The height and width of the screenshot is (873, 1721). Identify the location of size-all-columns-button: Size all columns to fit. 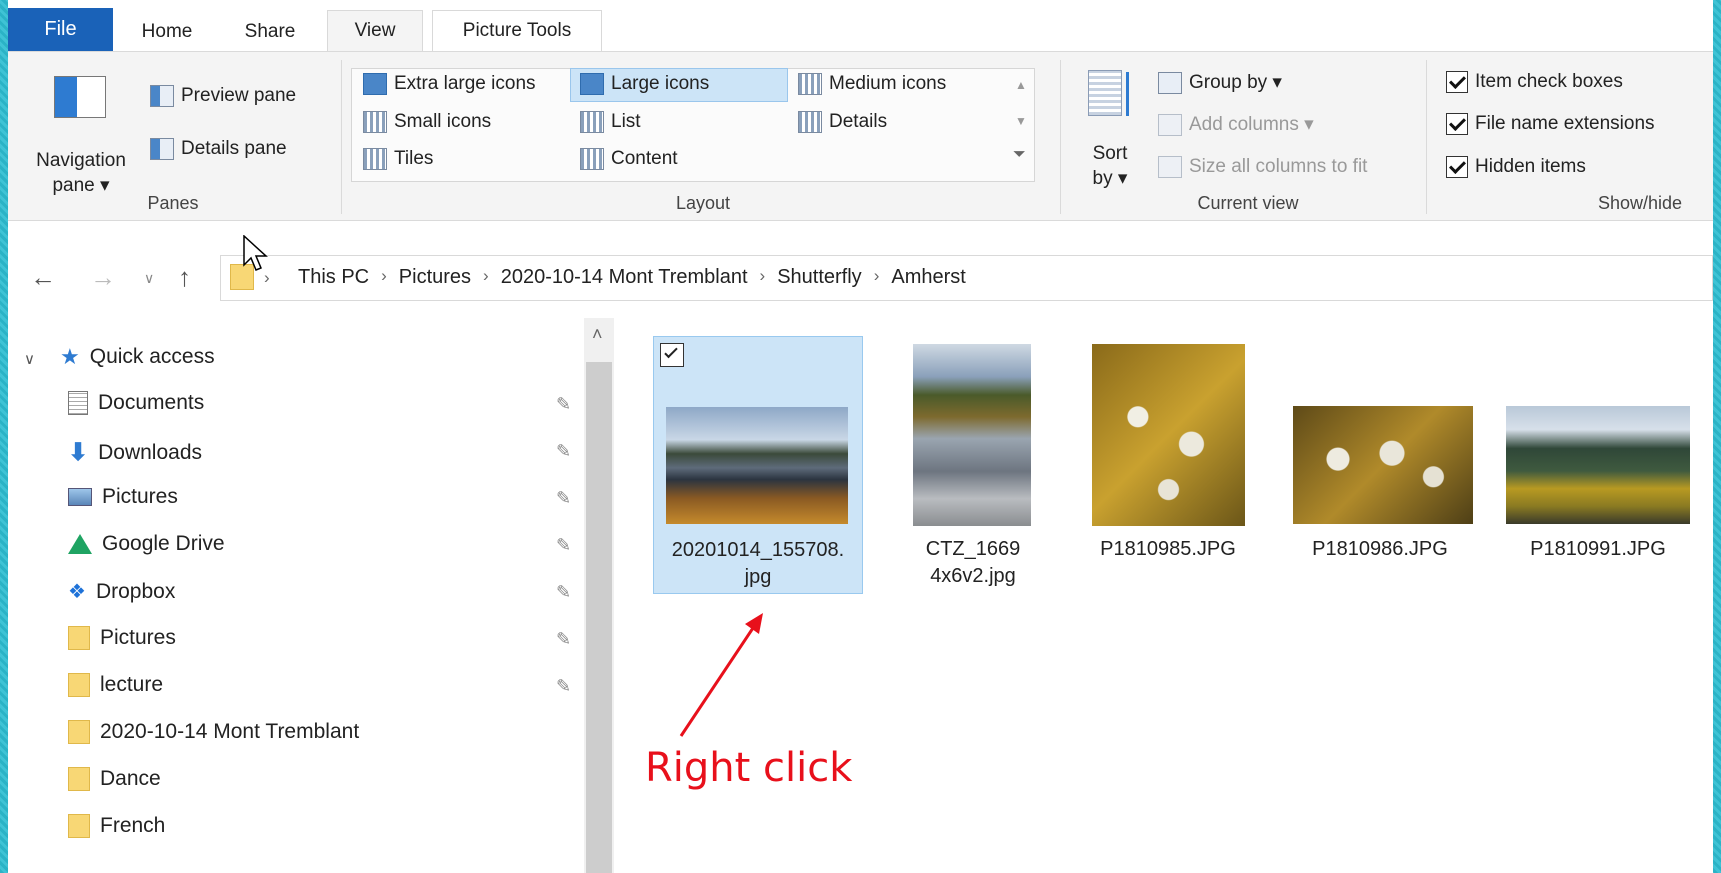
(1262, 167).